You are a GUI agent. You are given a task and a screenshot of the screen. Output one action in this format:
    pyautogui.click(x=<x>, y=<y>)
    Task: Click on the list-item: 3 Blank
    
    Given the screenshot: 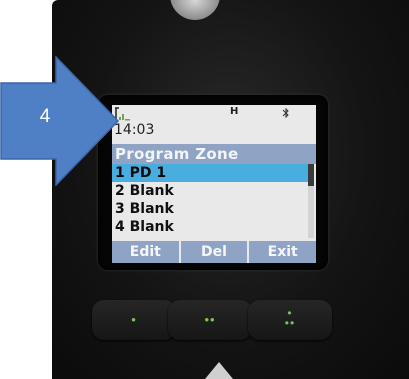 What is the action you would take?
    pyautogui.click(x=210, y=209)
    